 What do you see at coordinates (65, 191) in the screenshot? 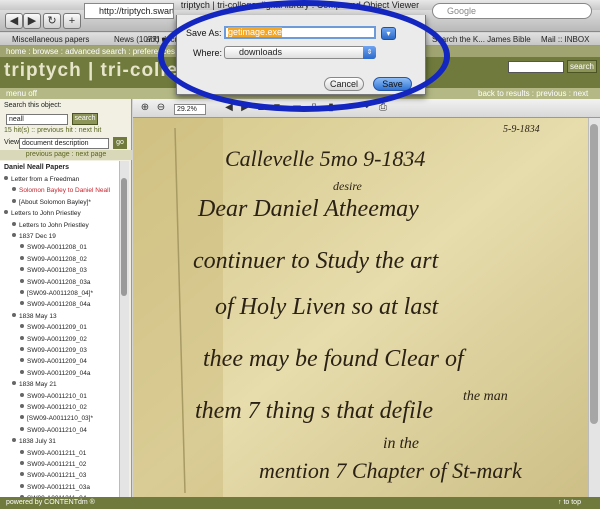
I see `tree-item-label: Solomon Bayley to Daniel Neall` at bounding box center [65, 191].